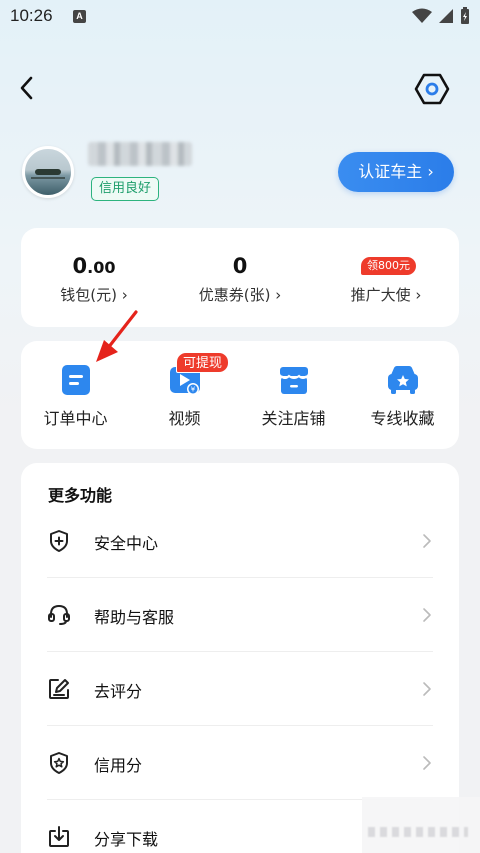  What do you see at coordinates (240, 763) in the screenshot?
I see `menu-item-credit-score: 信用分` at bounding box center [240, 763].